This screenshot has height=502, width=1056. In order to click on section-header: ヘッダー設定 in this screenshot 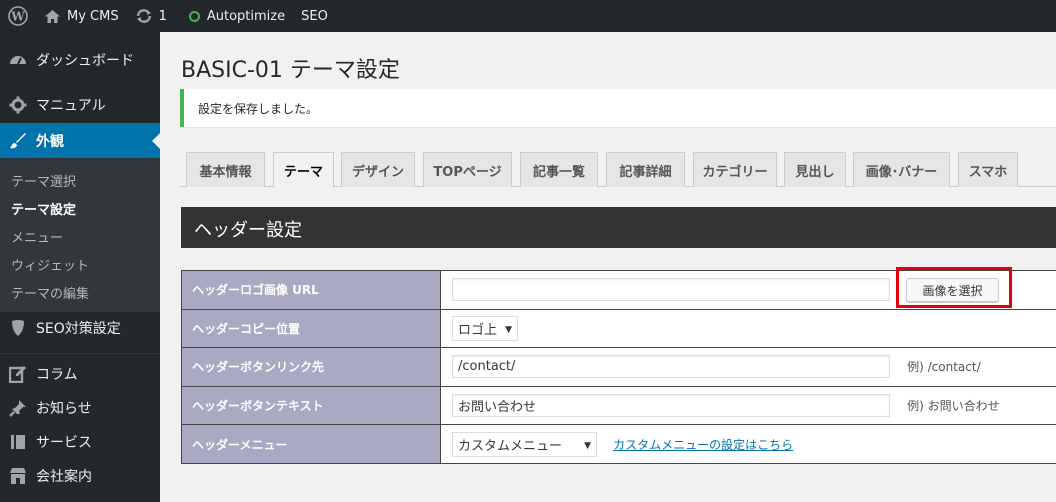, I will do `click(618, 227)`.